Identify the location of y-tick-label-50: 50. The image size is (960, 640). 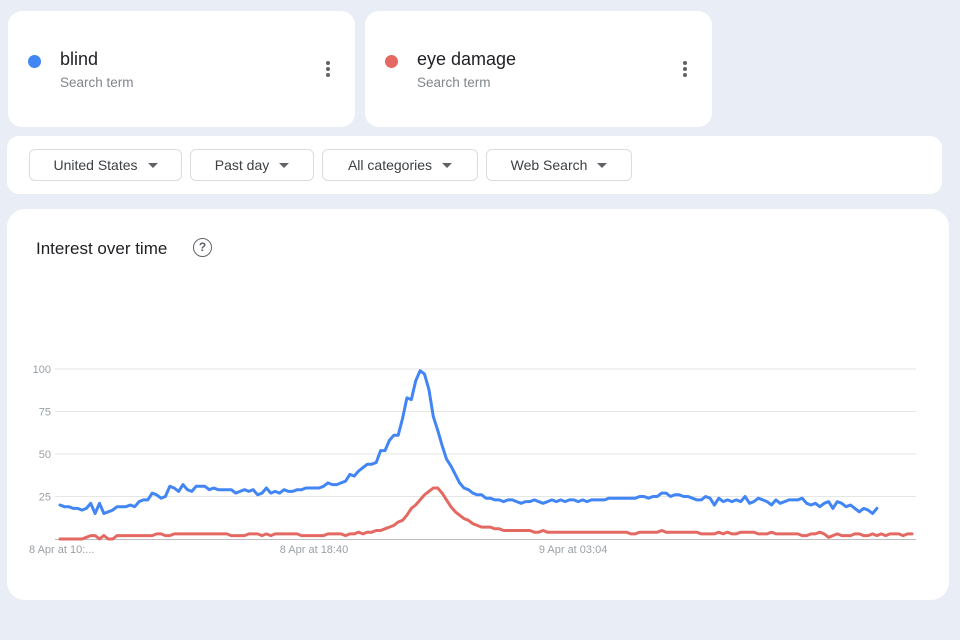
(45, 455).